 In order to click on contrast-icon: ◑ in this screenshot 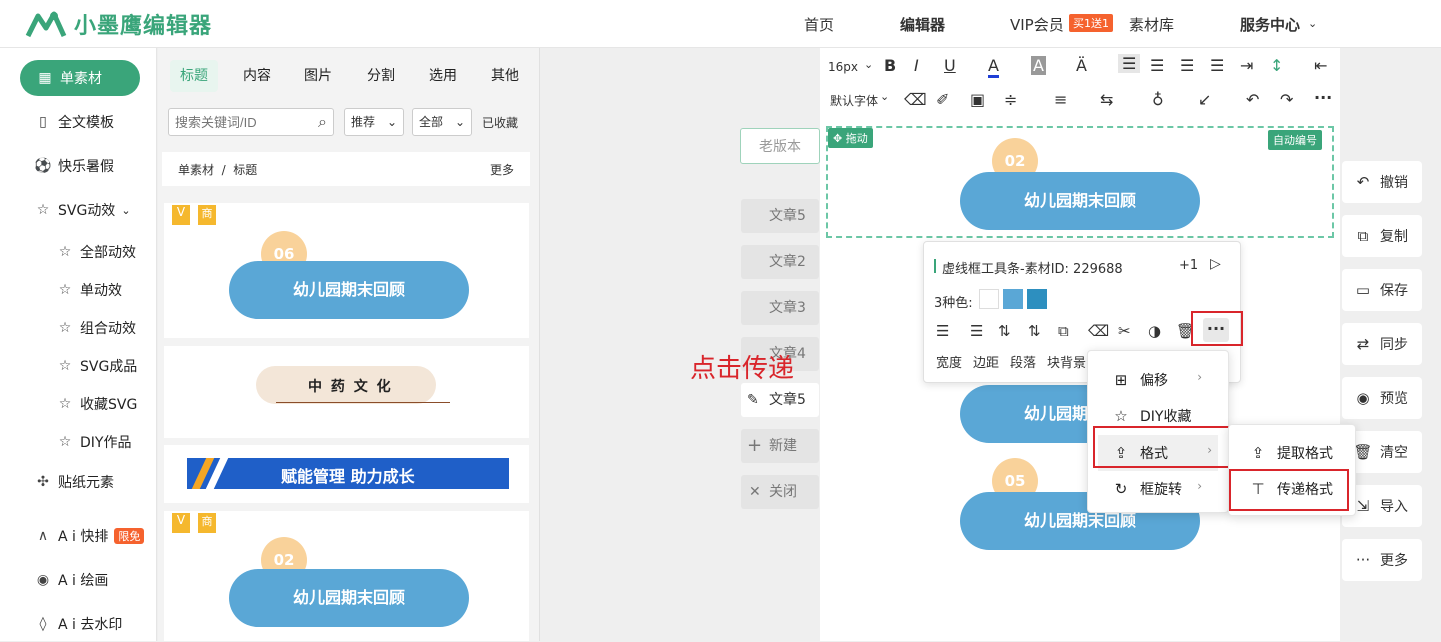, I will do `click(1154, 331)`.